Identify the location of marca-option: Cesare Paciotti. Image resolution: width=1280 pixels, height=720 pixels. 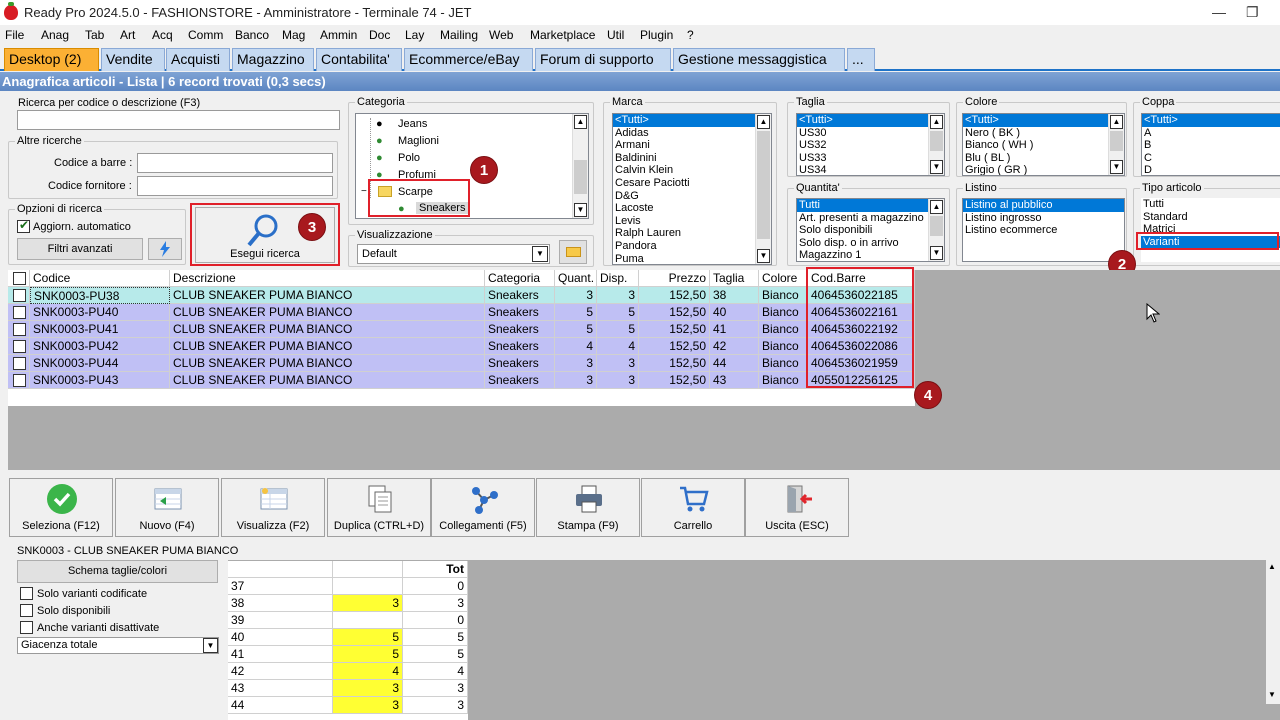
(692, 183).